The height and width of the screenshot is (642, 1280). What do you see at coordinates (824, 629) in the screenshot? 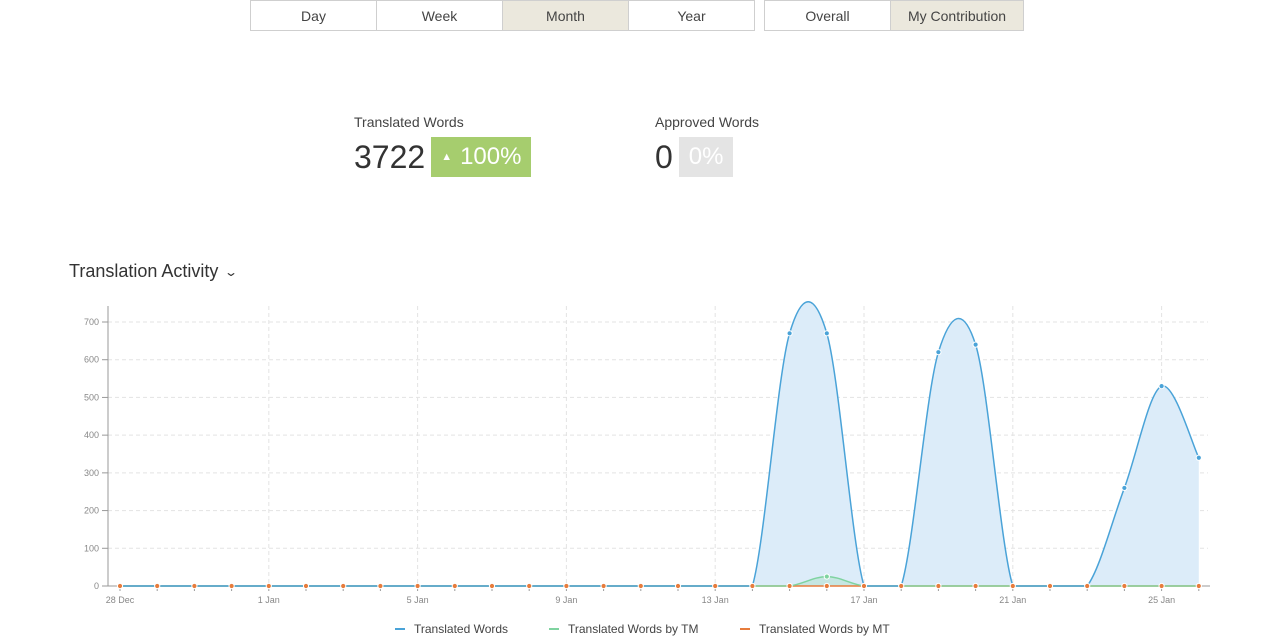
I see `legend-label-mt: Translated Words by MT` at bounding box center [824, 629].